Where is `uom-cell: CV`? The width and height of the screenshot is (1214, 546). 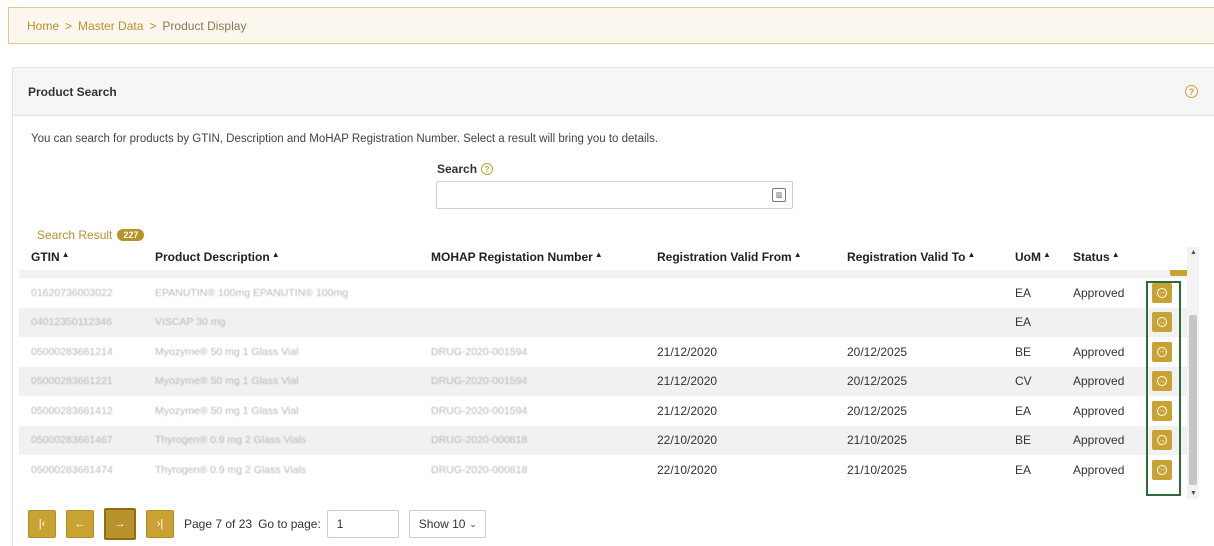 uom-cell: CV is located at coordinates (1023, 381).